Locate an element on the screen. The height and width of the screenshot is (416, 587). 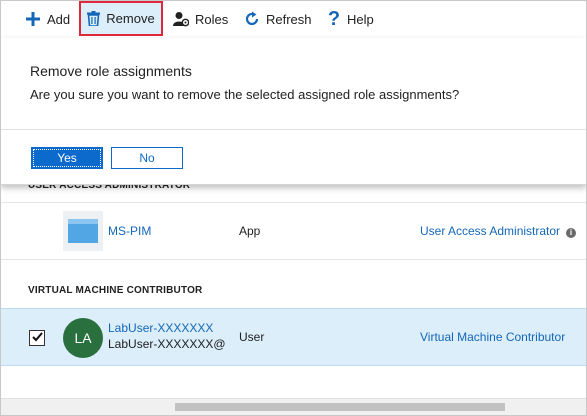
trash-icon is located at coordinates (94, 18).